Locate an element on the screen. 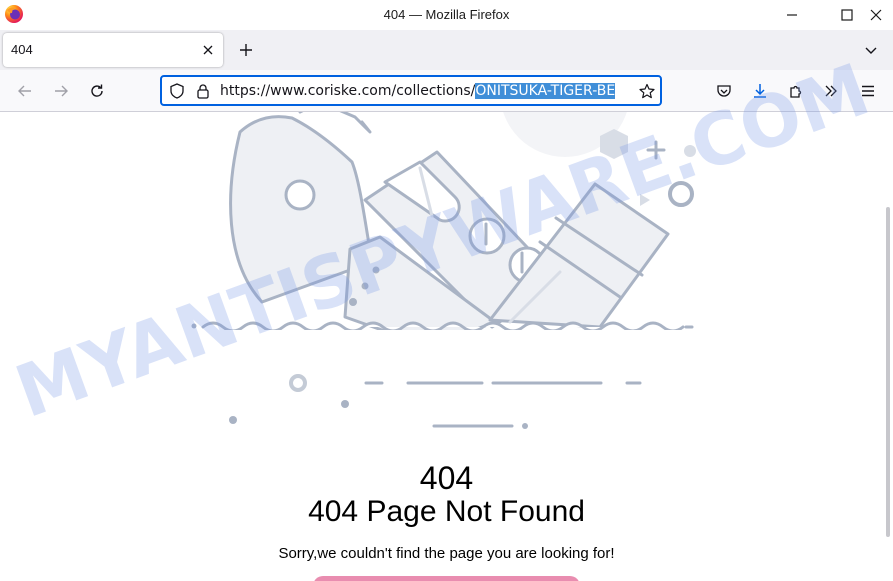  minimize-button is located at coordinates (792, 15).